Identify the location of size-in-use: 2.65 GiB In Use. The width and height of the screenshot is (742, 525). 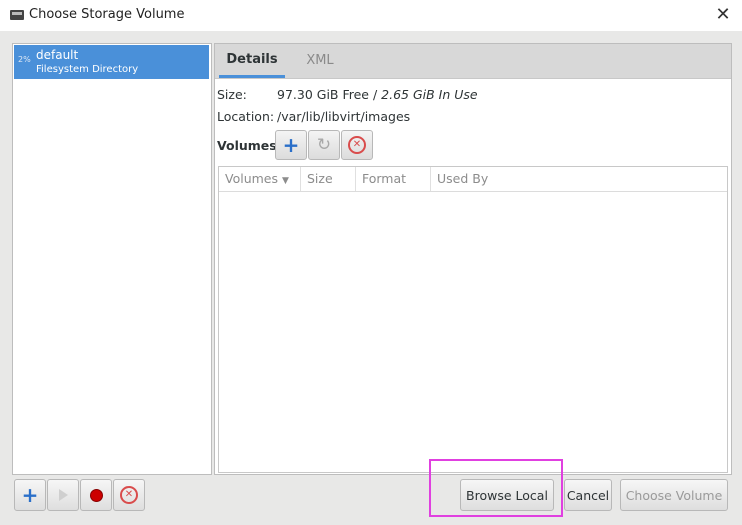
(429, 94).